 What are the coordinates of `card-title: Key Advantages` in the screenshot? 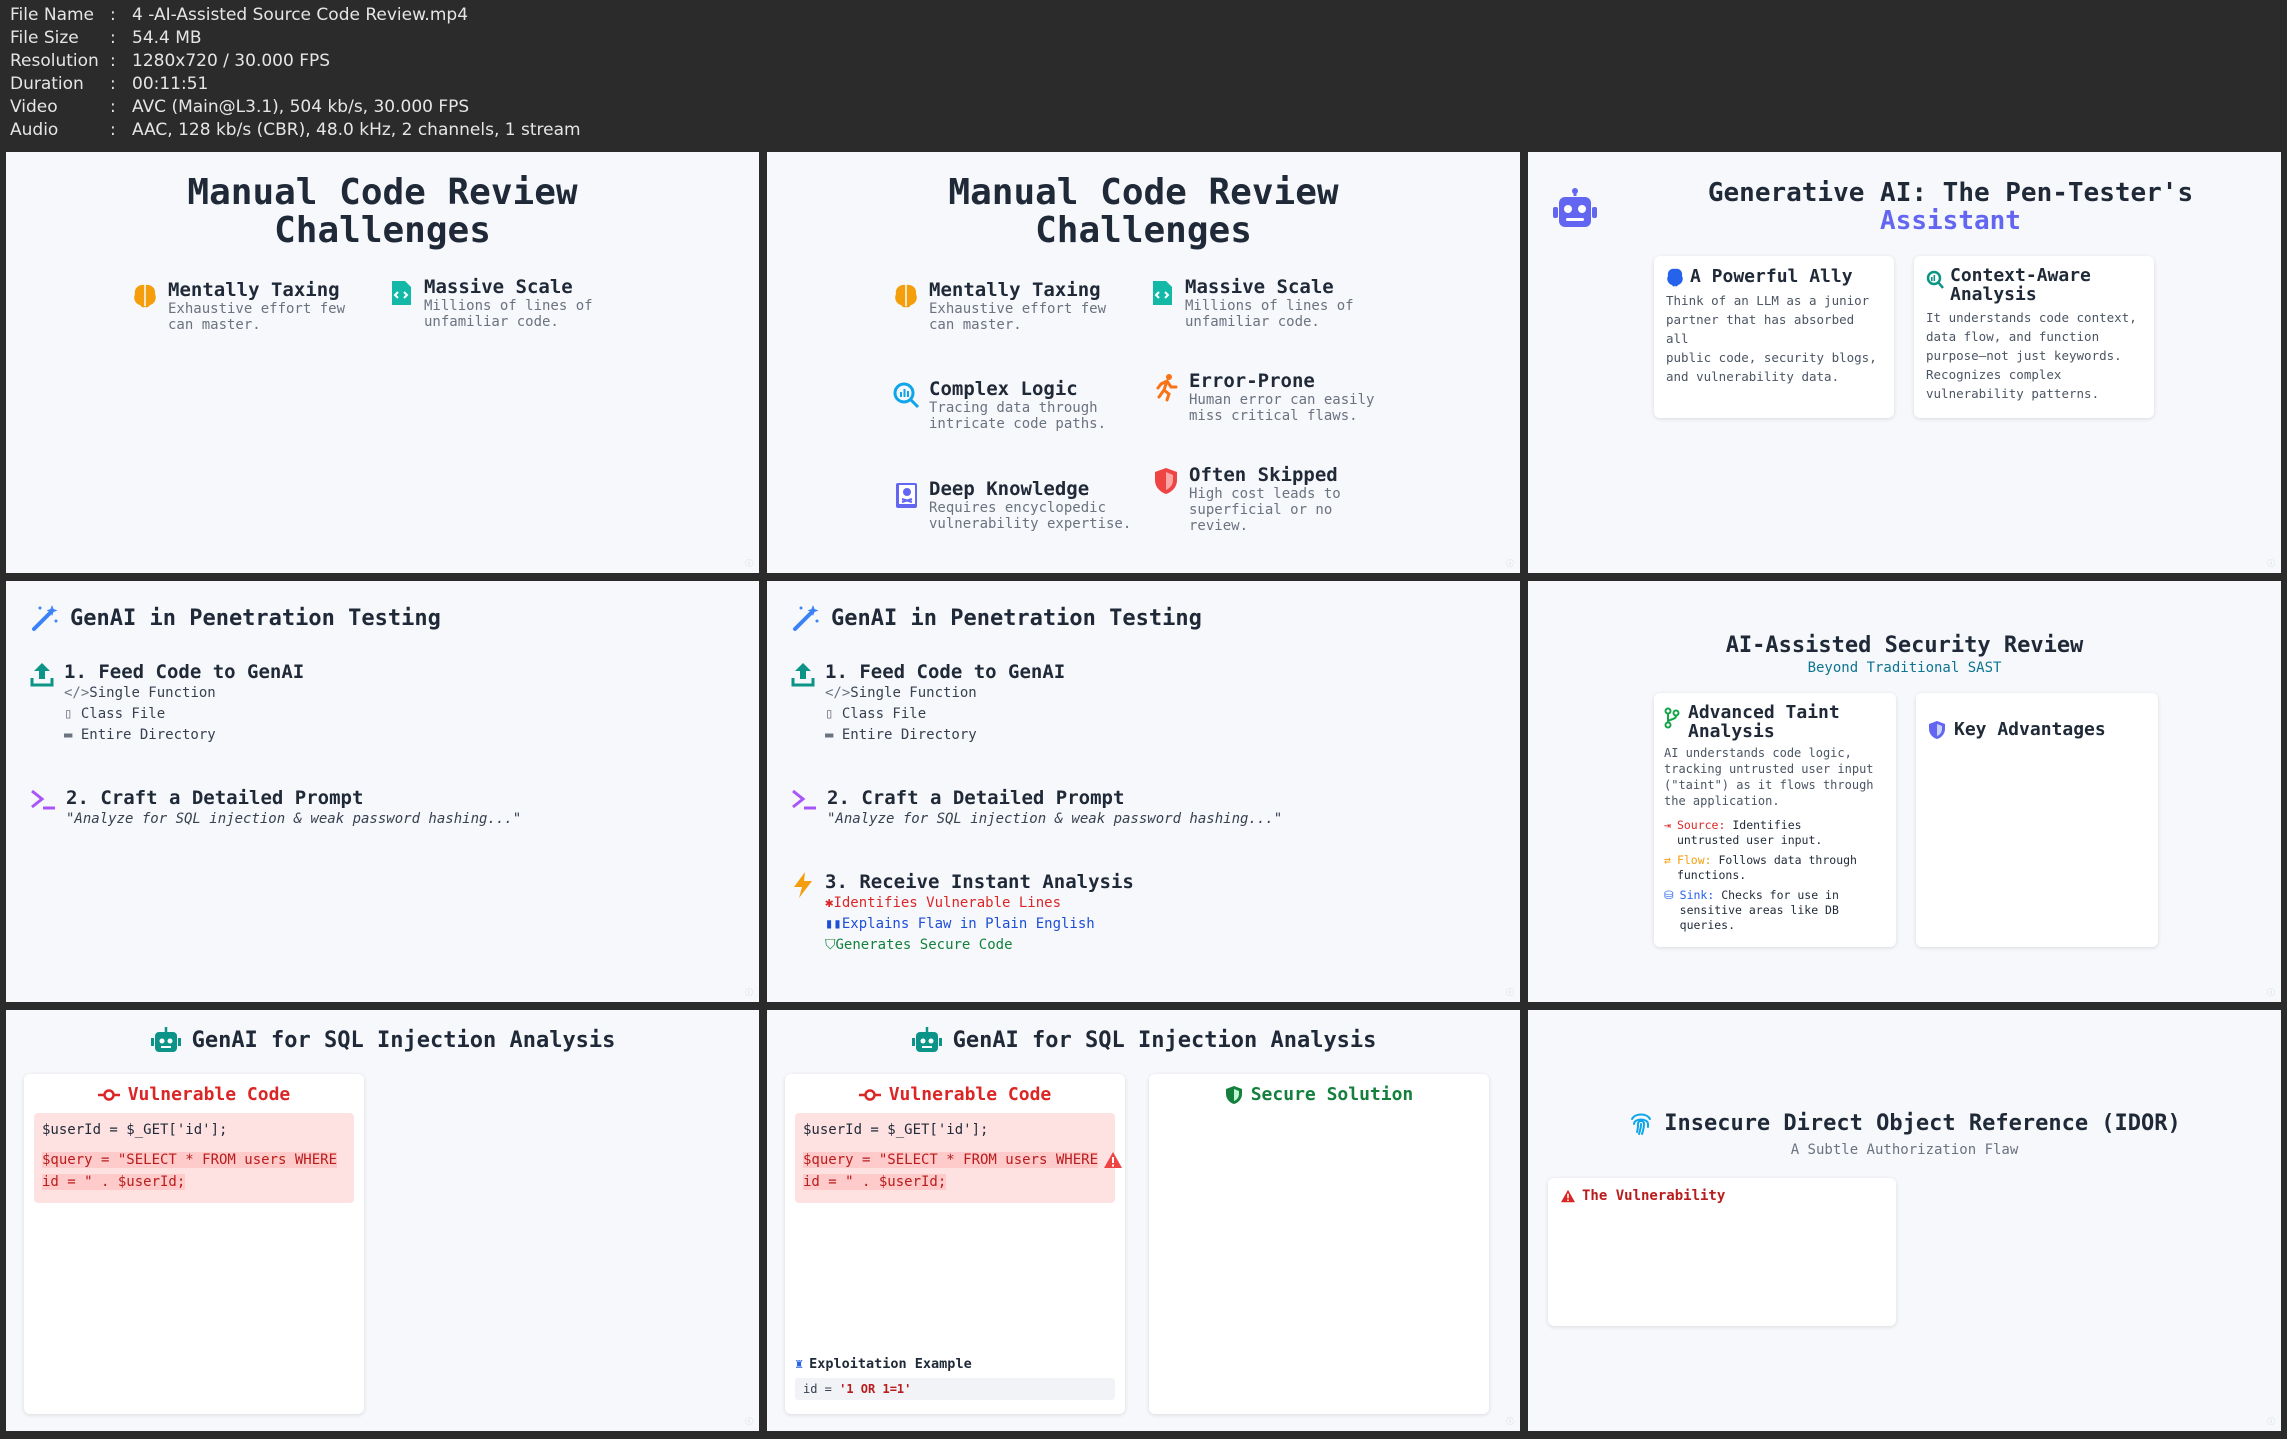 It's located at (2030, 729).